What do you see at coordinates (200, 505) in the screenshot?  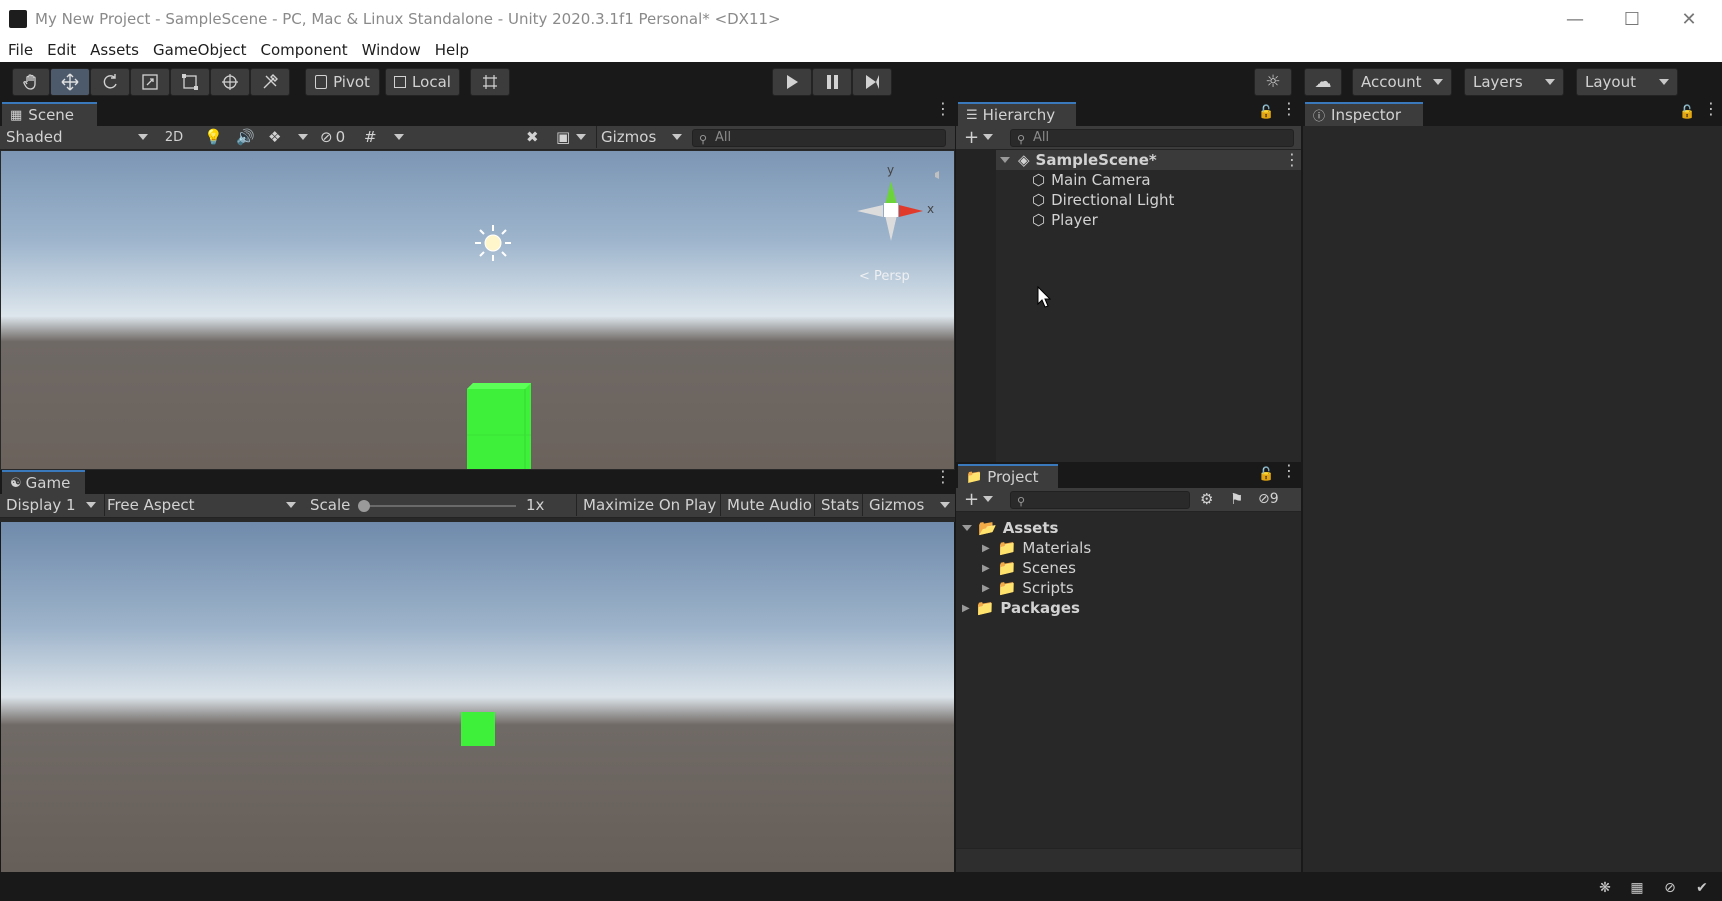 I see `aspect-dropdown: Free Aspect` at bounding box center [200, 505].